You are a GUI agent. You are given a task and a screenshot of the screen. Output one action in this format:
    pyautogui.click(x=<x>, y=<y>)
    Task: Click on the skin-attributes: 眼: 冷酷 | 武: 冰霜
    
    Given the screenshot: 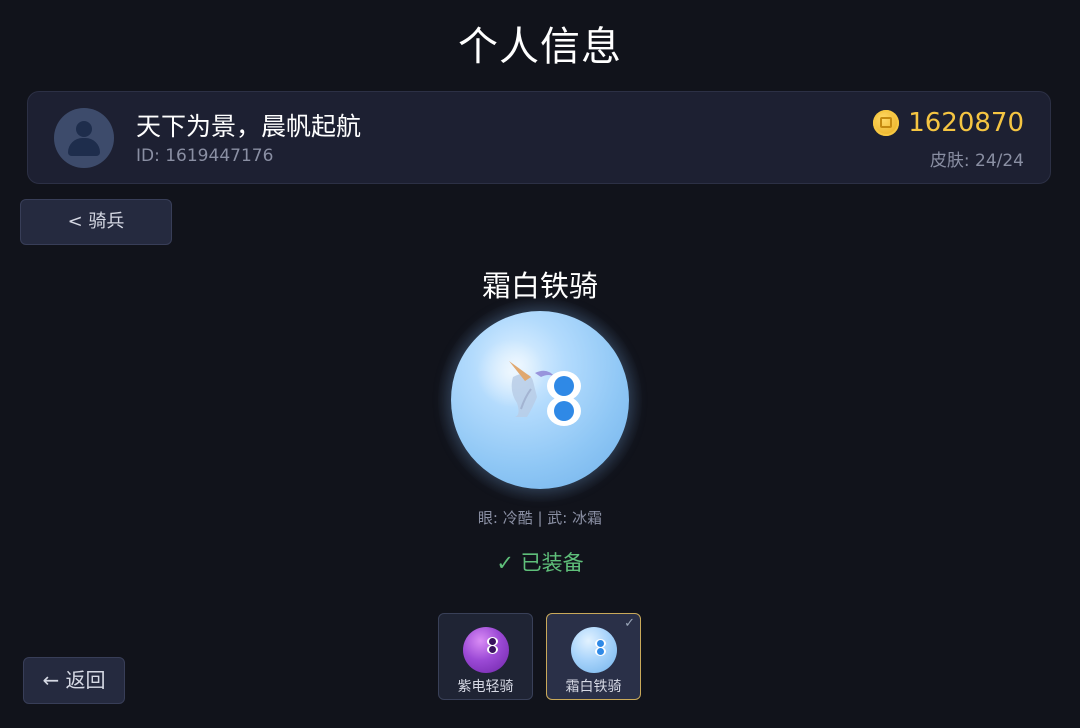 What is the action you would take?
    pyautogui.click(x=540, y=518)
    